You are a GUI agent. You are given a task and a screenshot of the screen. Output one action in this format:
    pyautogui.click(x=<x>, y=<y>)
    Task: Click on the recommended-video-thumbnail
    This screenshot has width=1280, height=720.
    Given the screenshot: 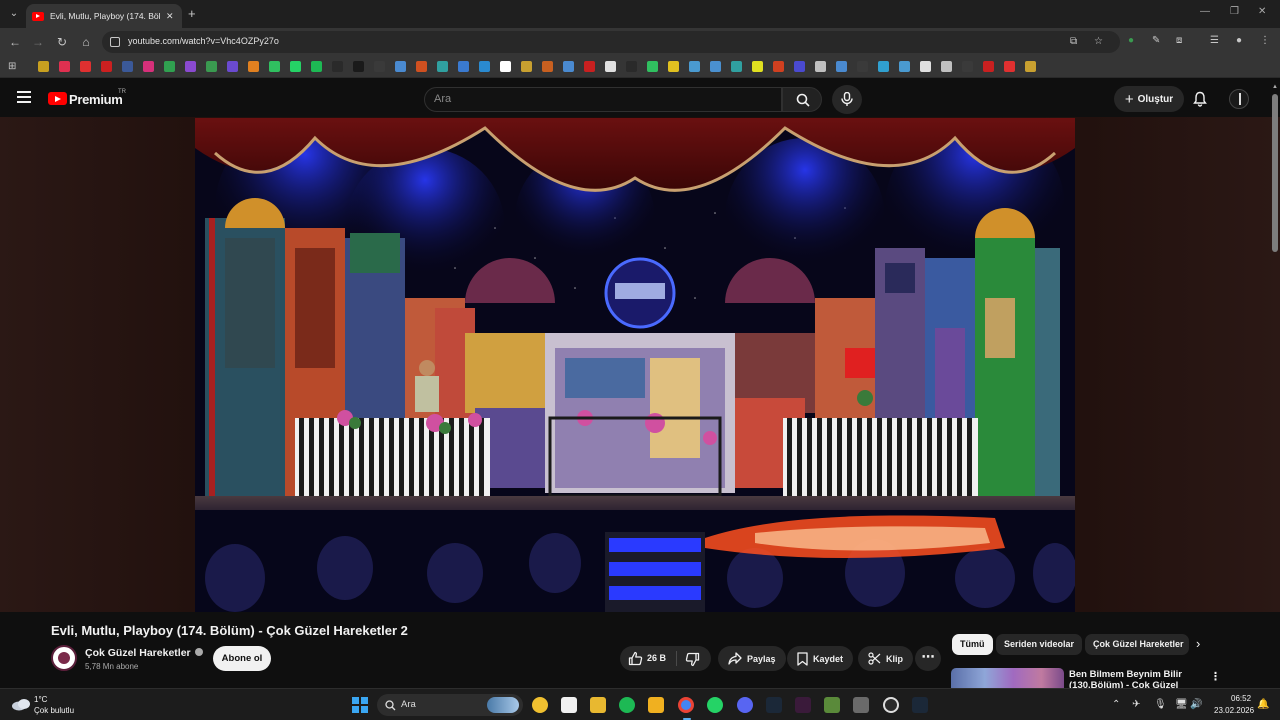 What is the action you would take?
    pyautogui.click(x=1007, y=678)
    